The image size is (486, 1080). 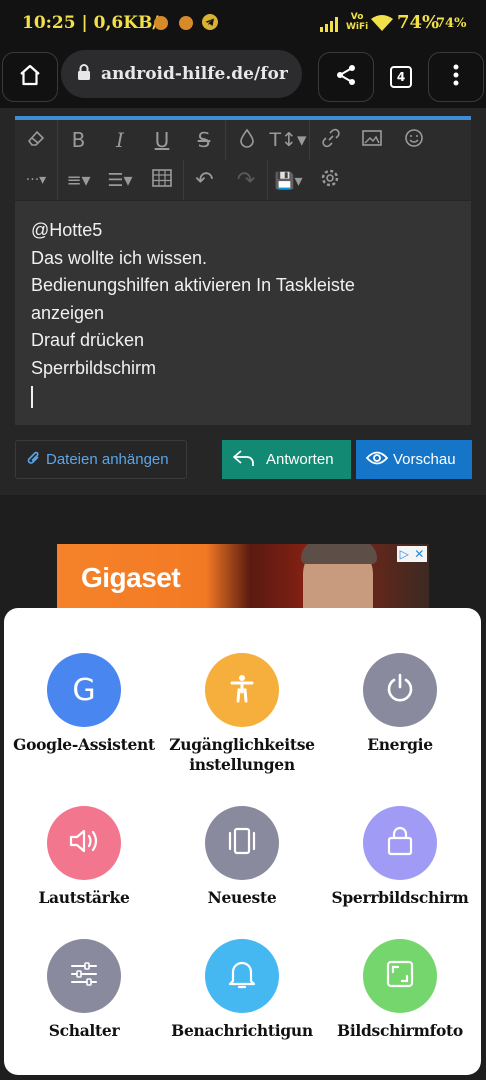 I want to click on tile-label: Benachrichtigun, so click(x=242, y=1030).